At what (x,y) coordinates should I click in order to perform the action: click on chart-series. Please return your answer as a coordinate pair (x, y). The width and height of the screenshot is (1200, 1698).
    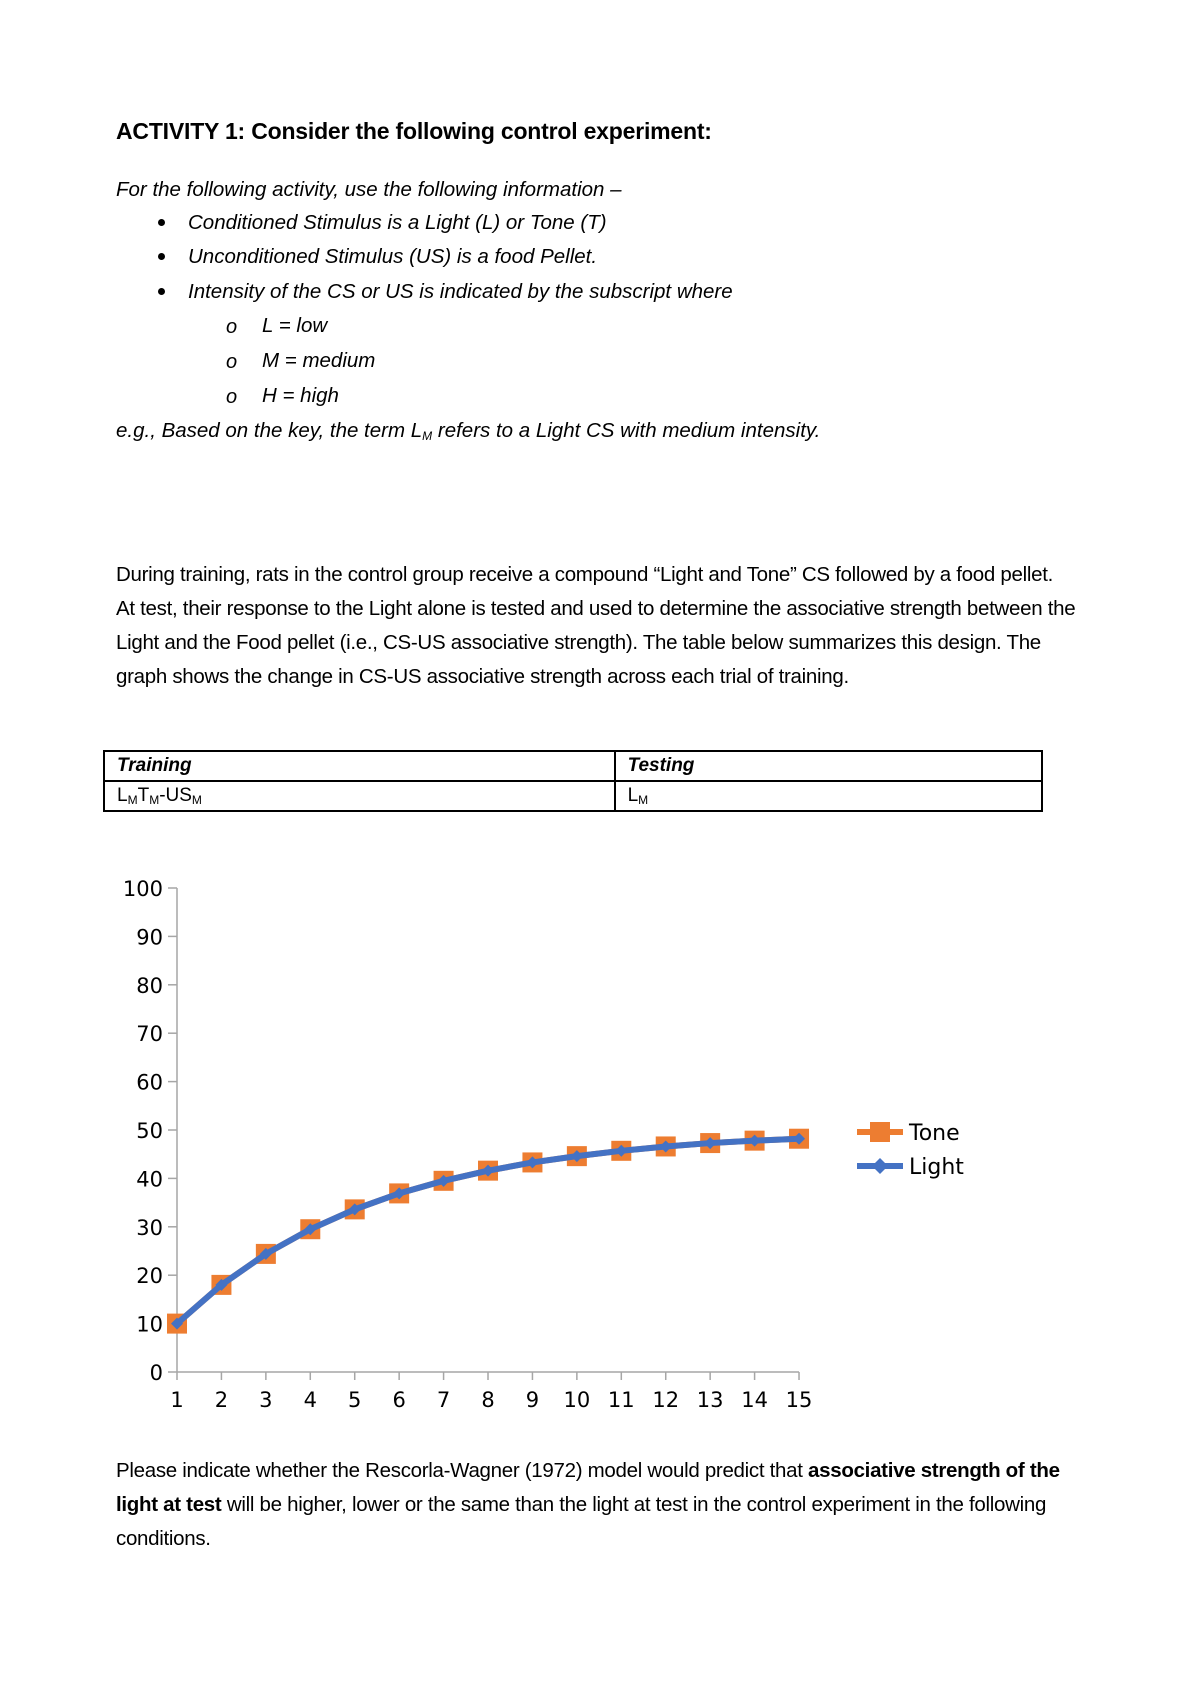
    Looking at the image, I should click on (488, 1231).